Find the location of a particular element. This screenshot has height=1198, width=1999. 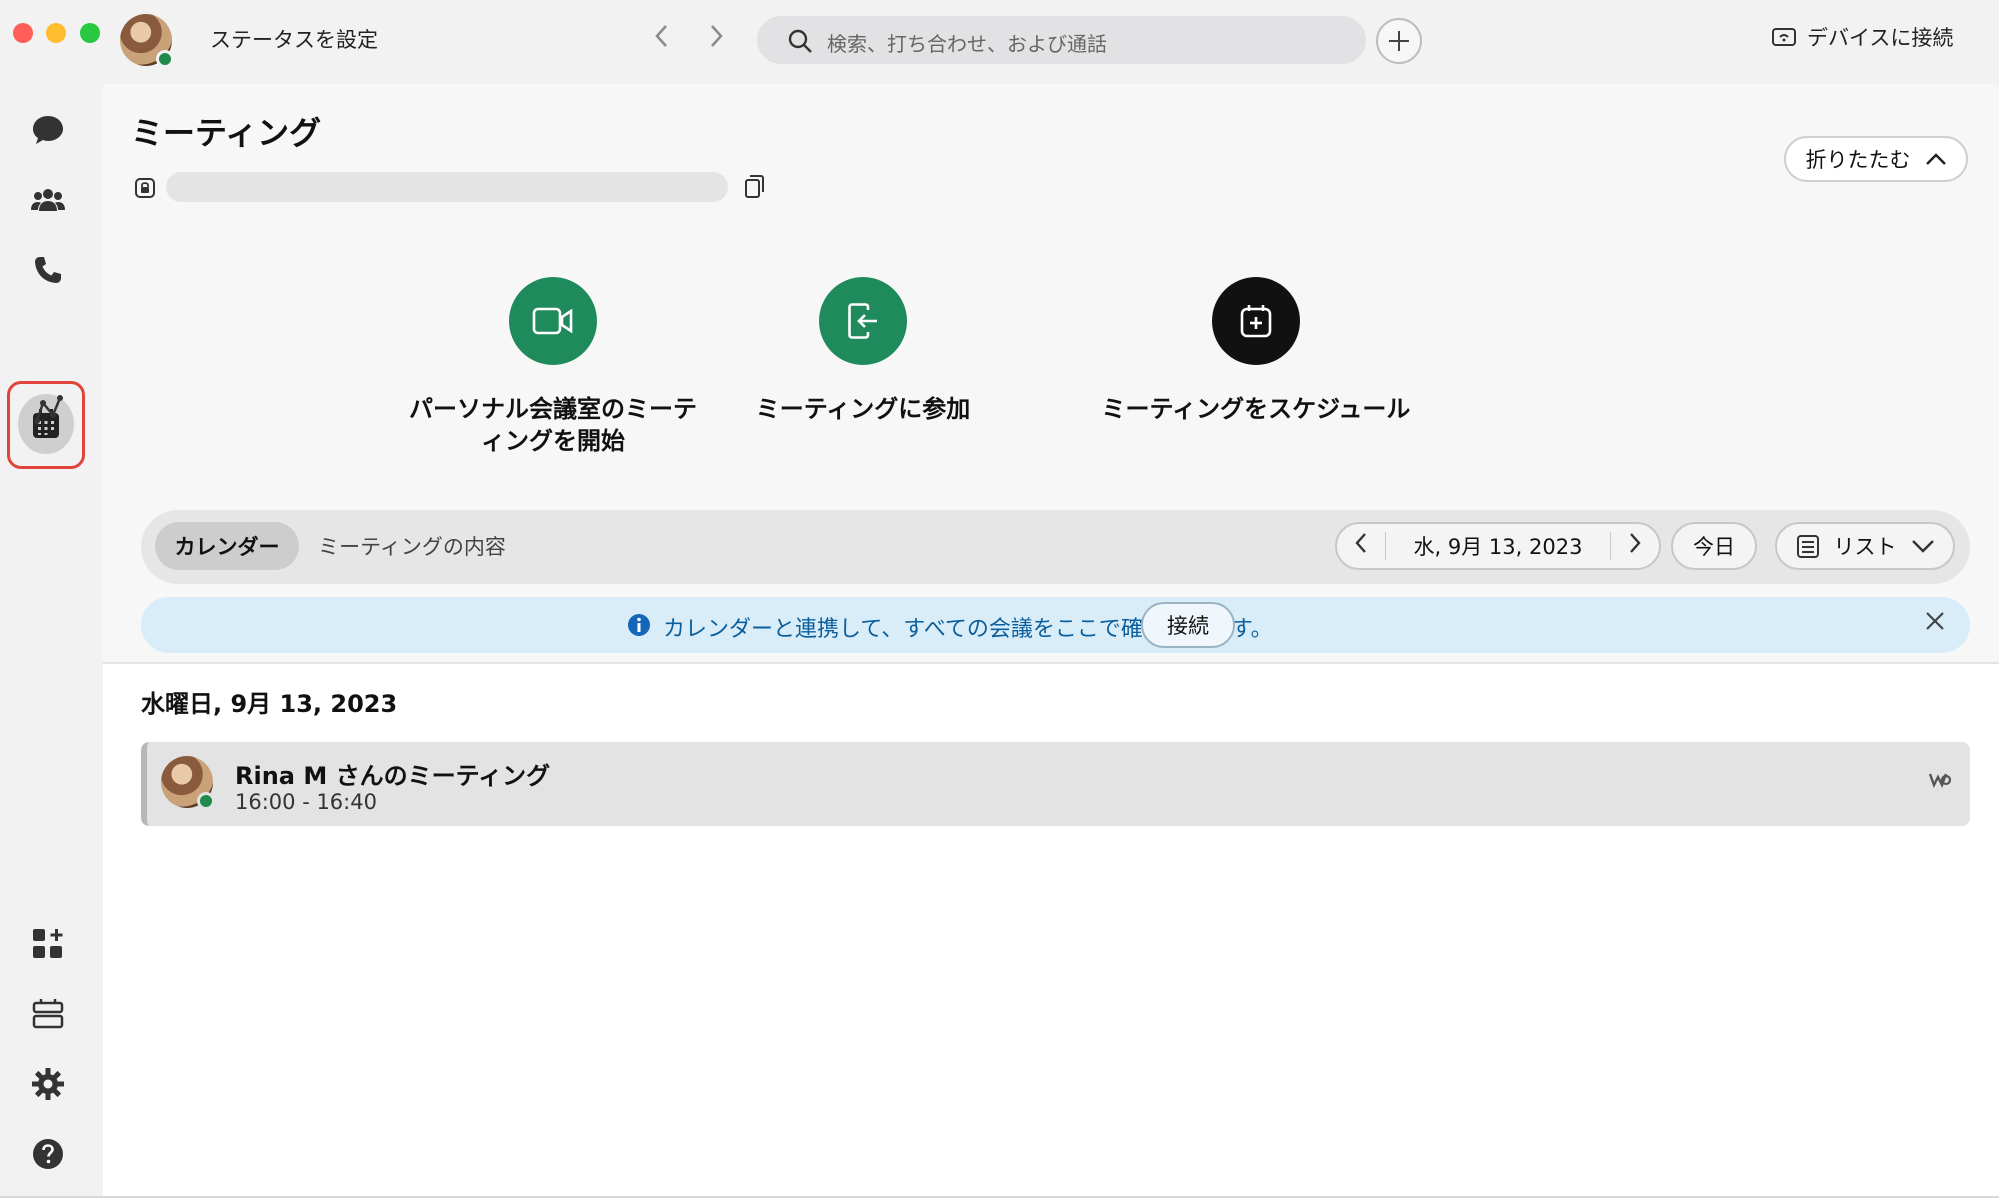

collapse-label: 折りたたむ is located at coordinates (1858, 160).